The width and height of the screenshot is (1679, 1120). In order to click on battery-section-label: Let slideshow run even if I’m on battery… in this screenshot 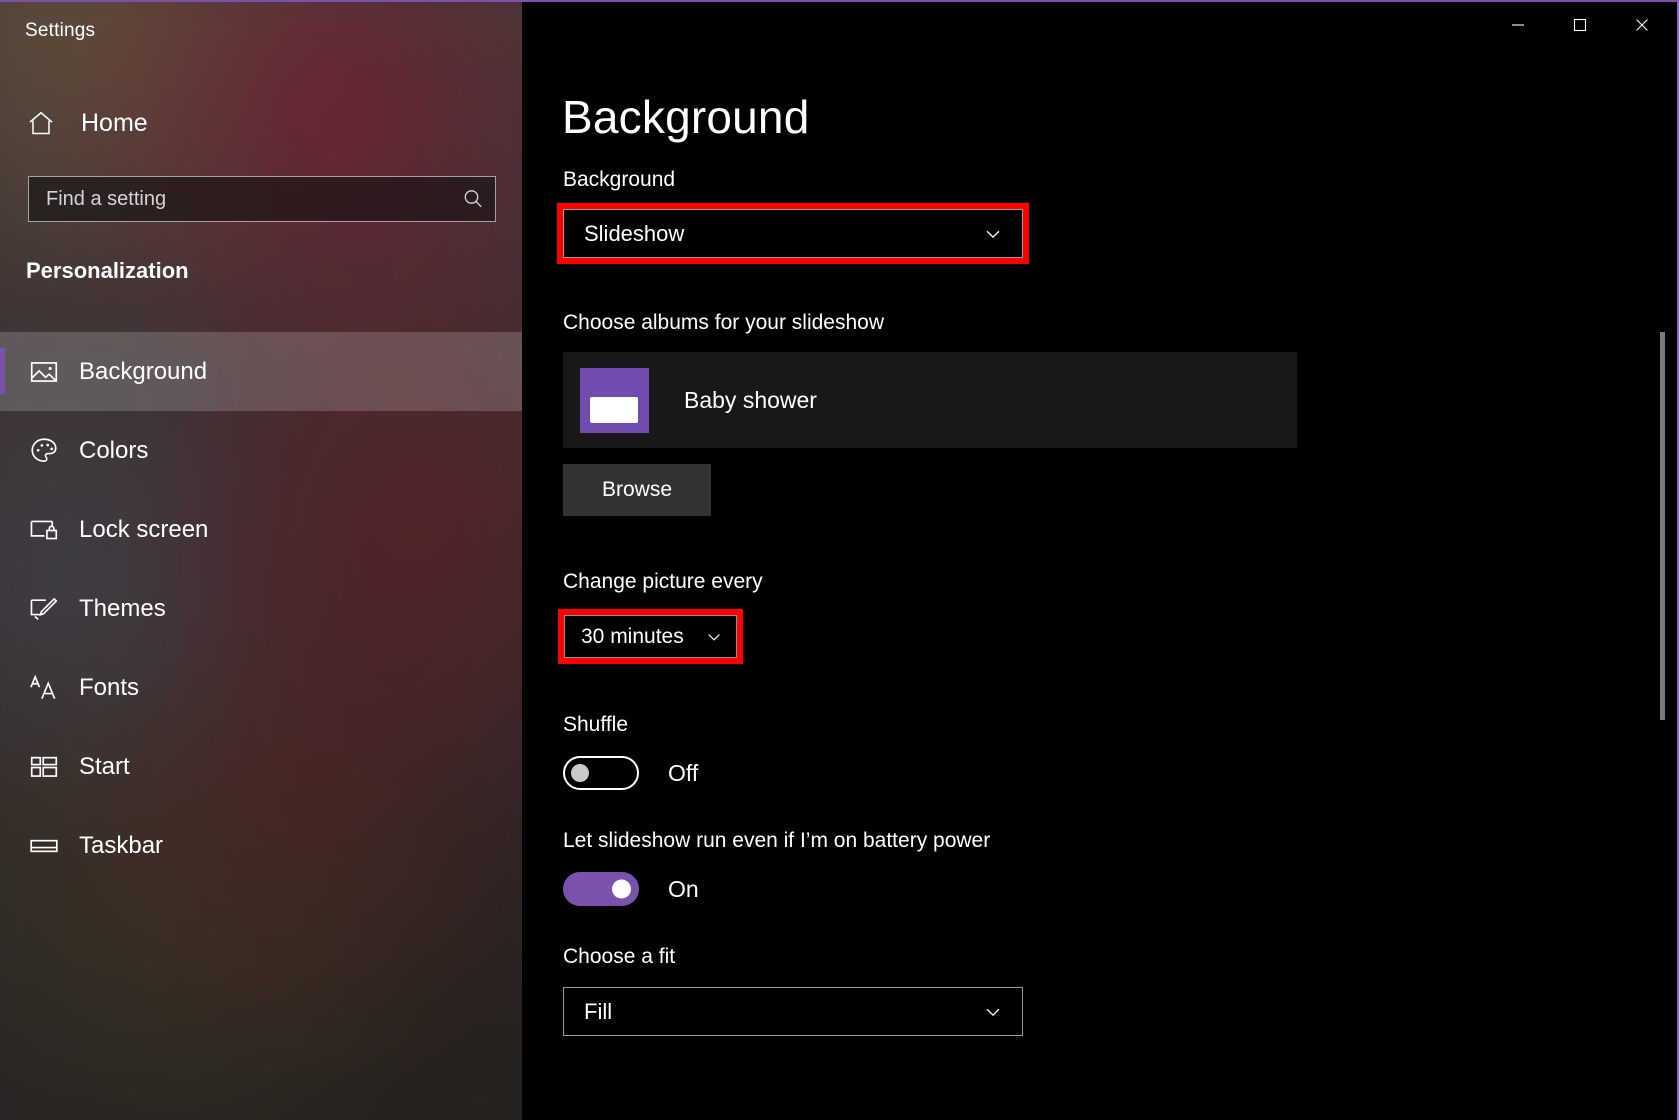, I will do `click(777, 840)`.